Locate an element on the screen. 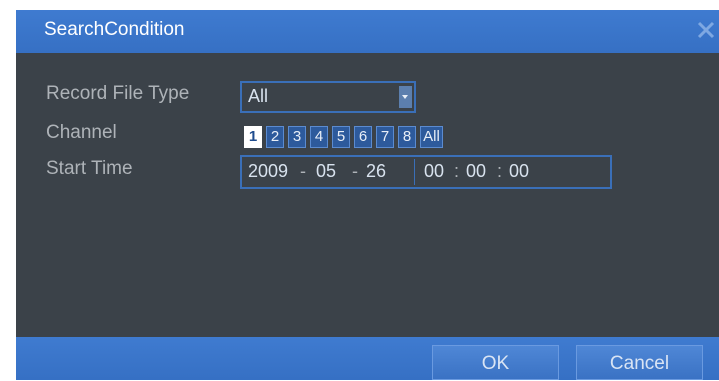 Image resolution: width=719 pixels, height=381 pixels. channel-6-checkbox: 6 is located at coordinates (363, 137).